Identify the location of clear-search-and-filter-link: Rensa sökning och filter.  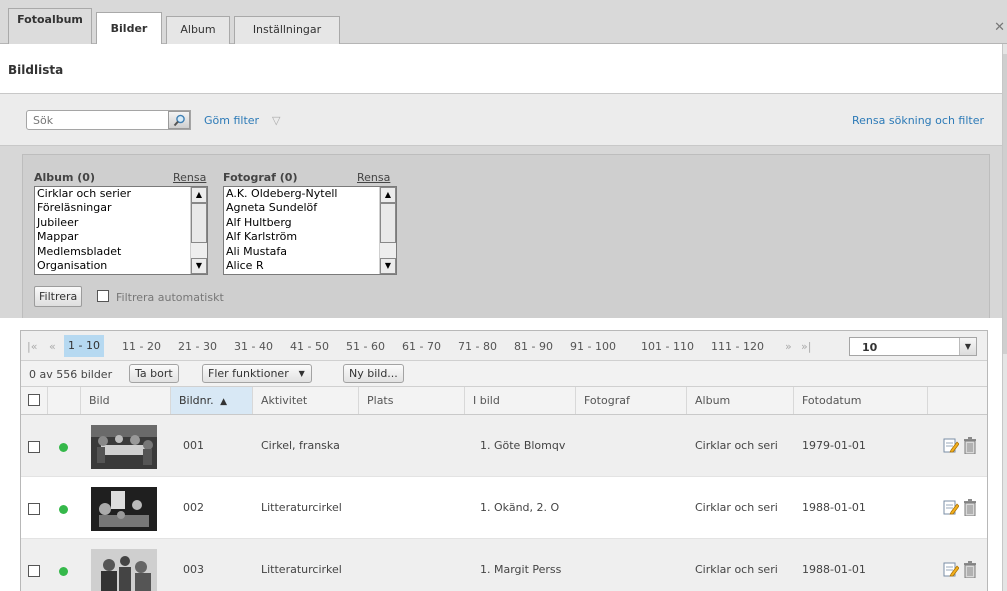
(918, 120).